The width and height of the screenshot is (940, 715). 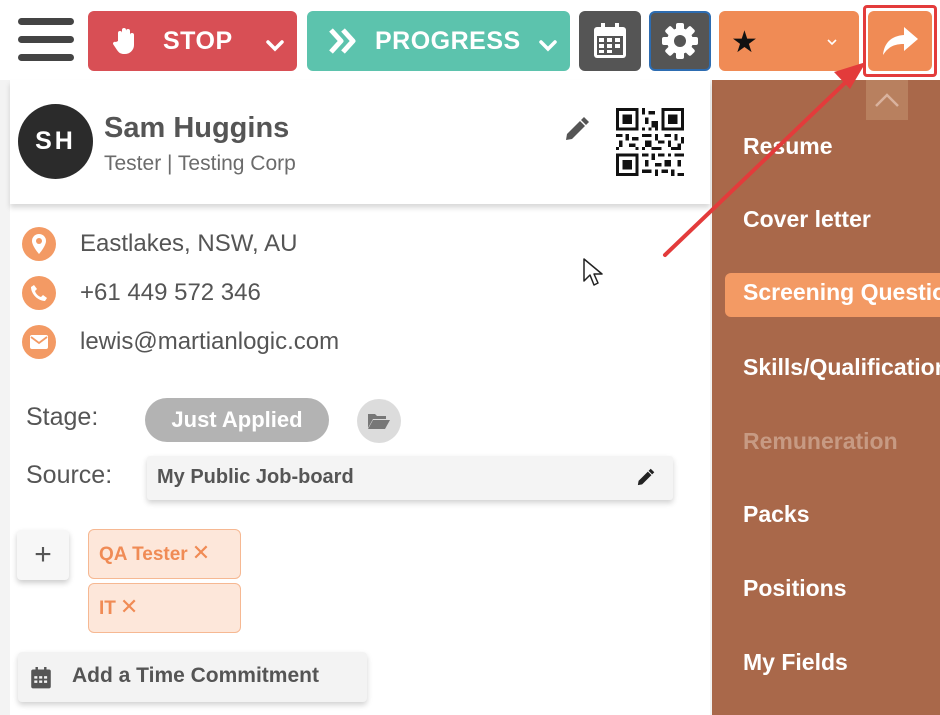 I want to click on avatar: SH, so click(x=55, y=141).